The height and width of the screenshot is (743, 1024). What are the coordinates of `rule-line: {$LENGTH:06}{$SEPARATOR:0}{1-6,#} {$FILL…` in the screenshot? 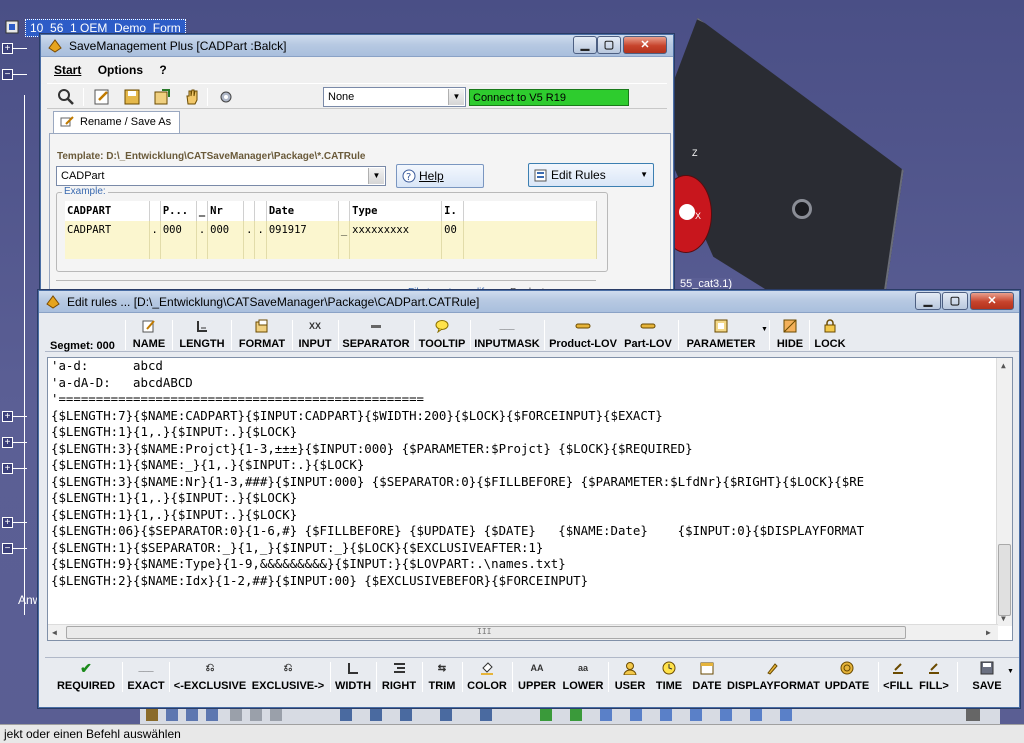 It's located at (457, 531).